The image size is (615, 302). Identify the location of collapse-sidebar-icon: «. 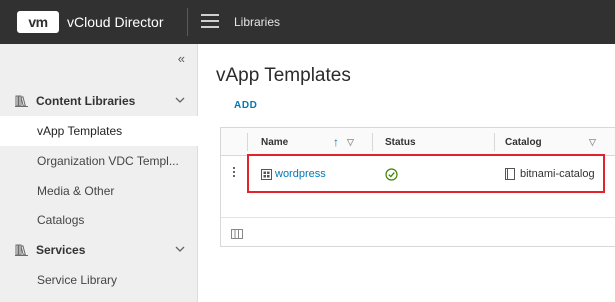
(181, 58).